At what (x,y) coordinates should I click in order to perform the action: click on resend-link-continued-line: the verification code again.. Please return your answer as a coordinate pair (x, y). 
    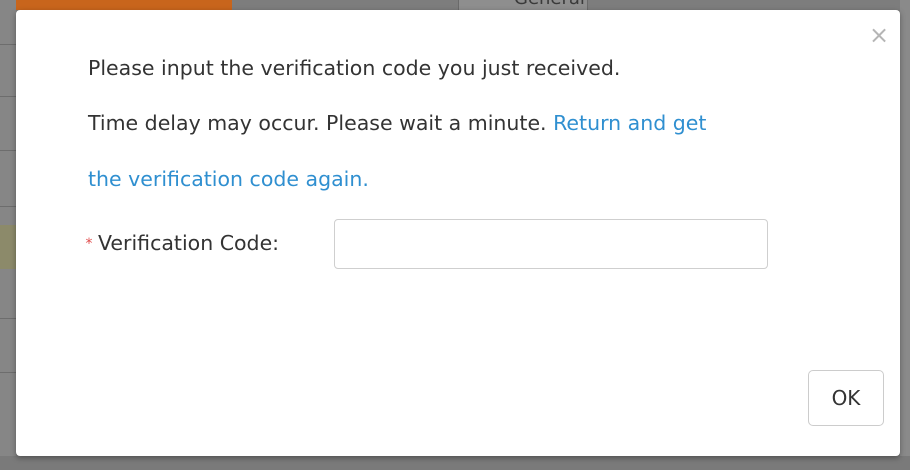
    Looking at the image, I should click on (228, 179).